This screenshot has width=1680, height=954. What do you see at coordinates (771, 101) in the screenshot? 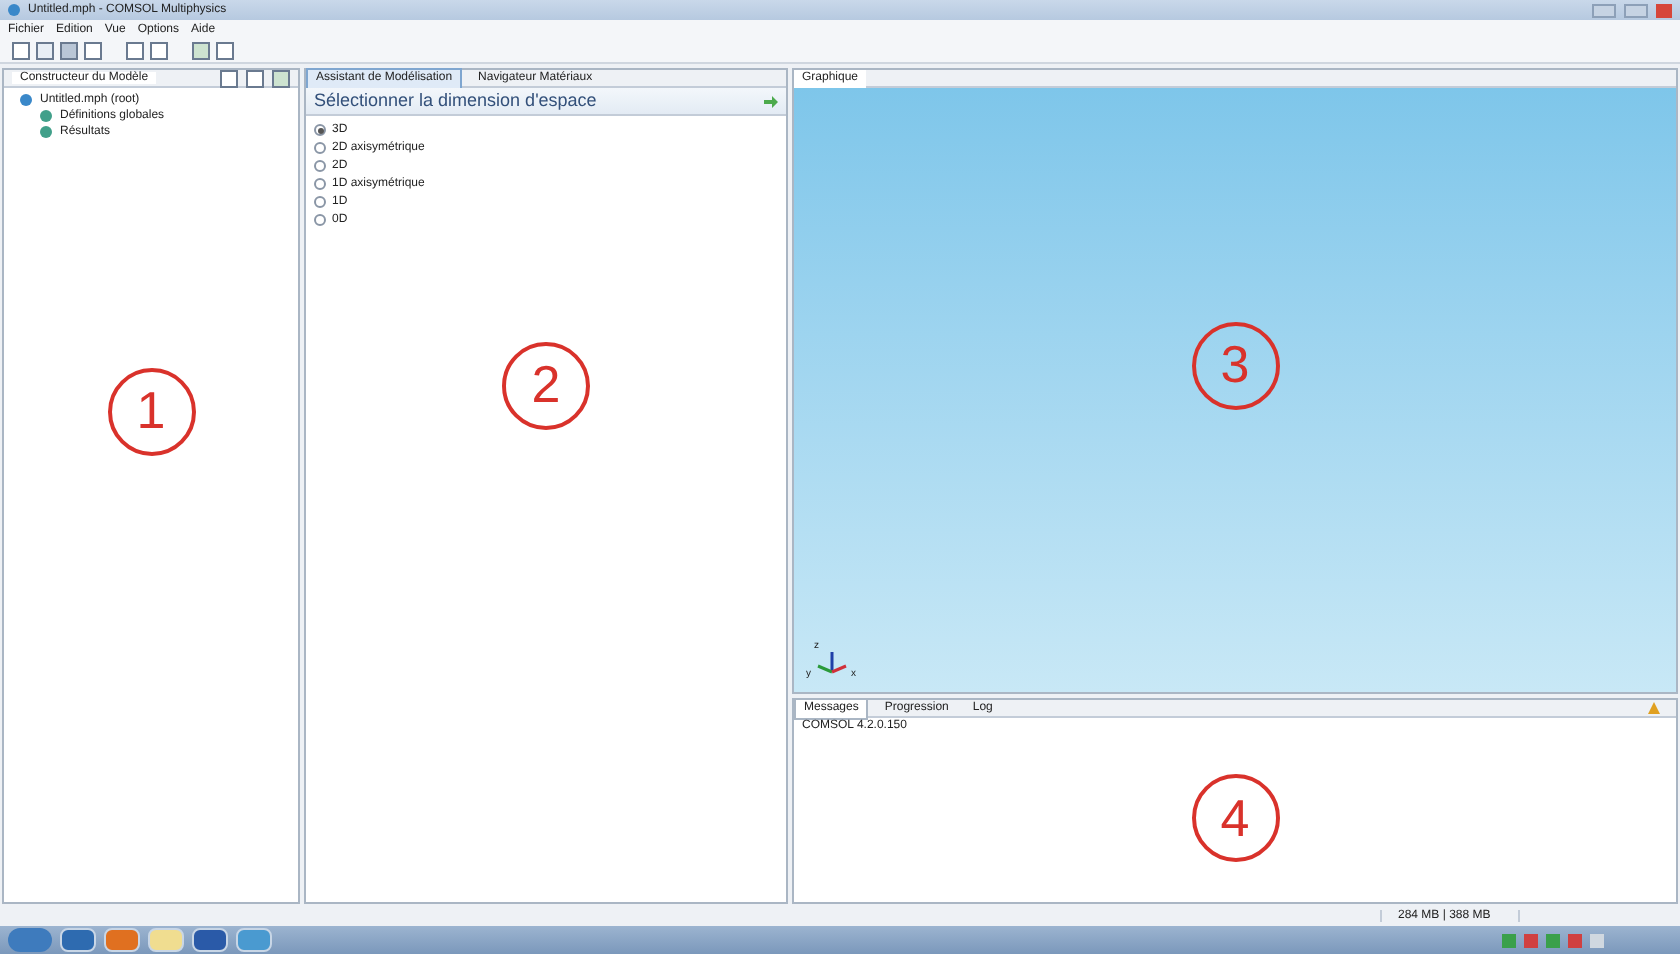
I see `next-arrow-icon` at bounding box center [771, 101].